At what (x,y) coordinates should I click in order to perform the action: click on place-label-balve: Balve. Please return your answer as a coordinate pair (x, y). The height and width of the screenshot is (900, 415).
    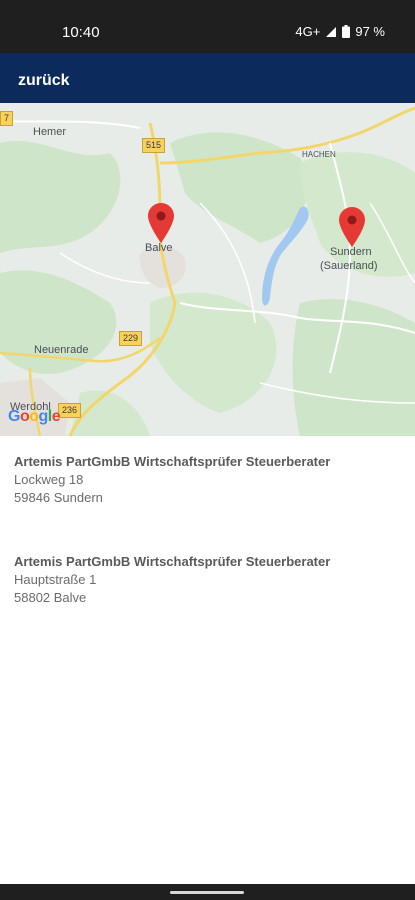
    Looking at the image, I should click on (159, 248).